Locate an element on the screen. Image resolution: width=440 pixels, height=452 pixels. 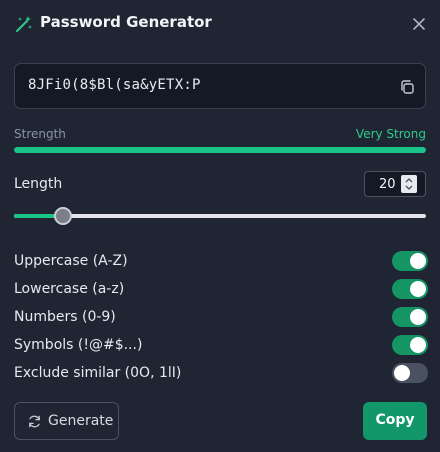
option-lowercase: Lowercase (a-z) is located at coordinates (221, 290).